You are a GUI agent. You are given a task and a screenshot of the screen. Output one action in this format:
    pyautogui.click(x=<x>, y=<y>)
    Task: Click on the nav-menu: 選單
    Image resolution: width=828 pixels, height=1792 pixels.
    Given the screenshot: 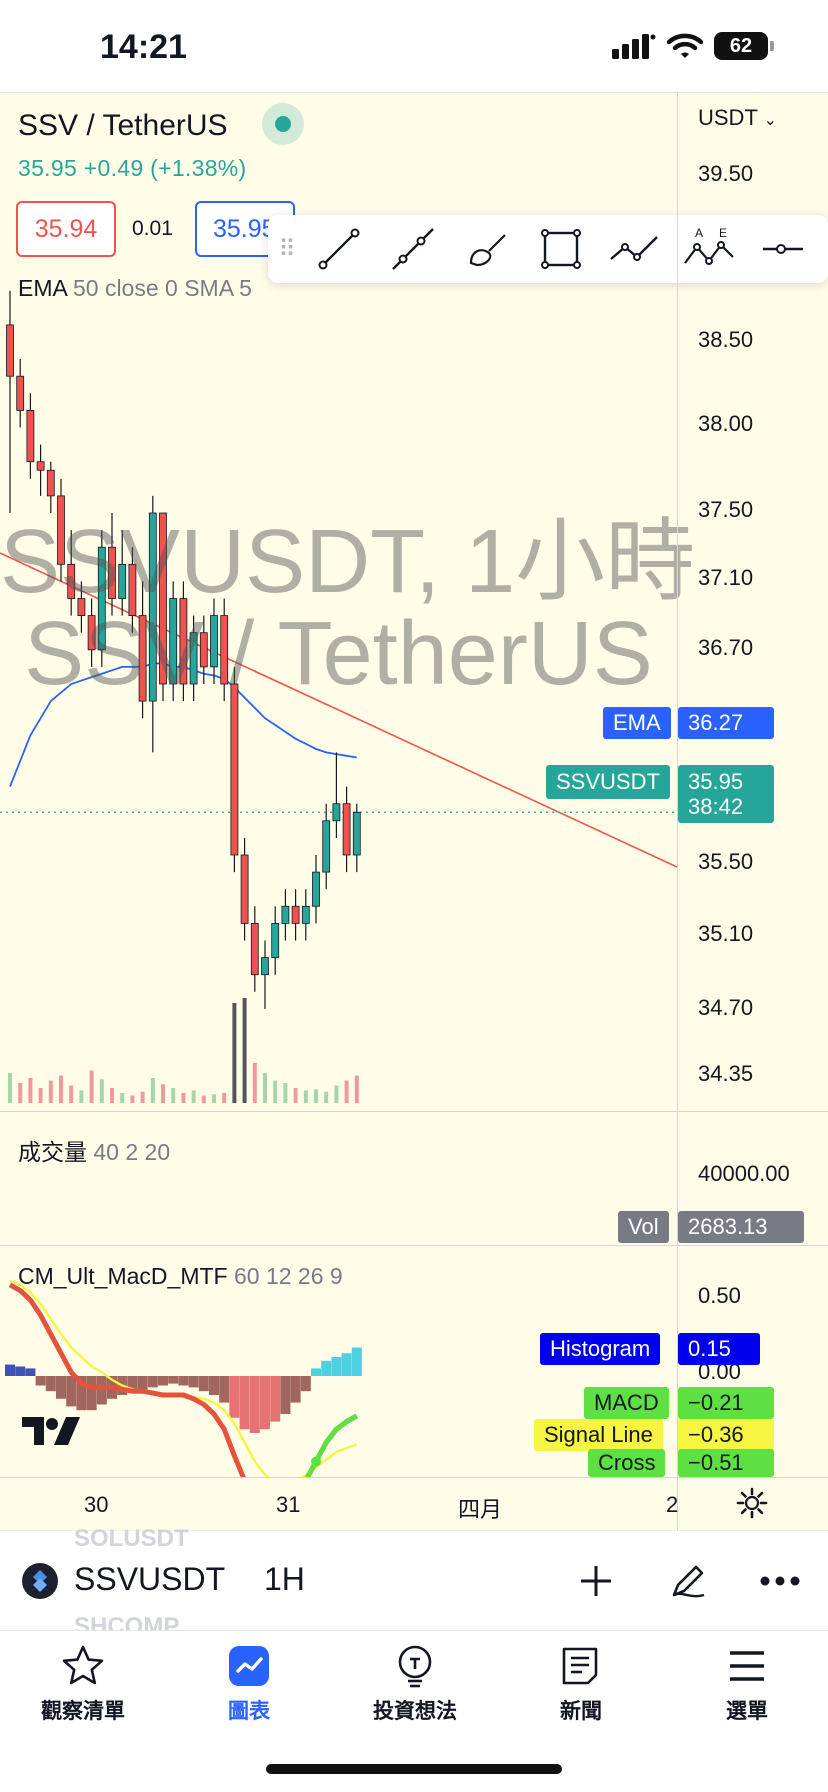 What is the action you would take?
    pyautogui.click(x=746, y=1684)
    